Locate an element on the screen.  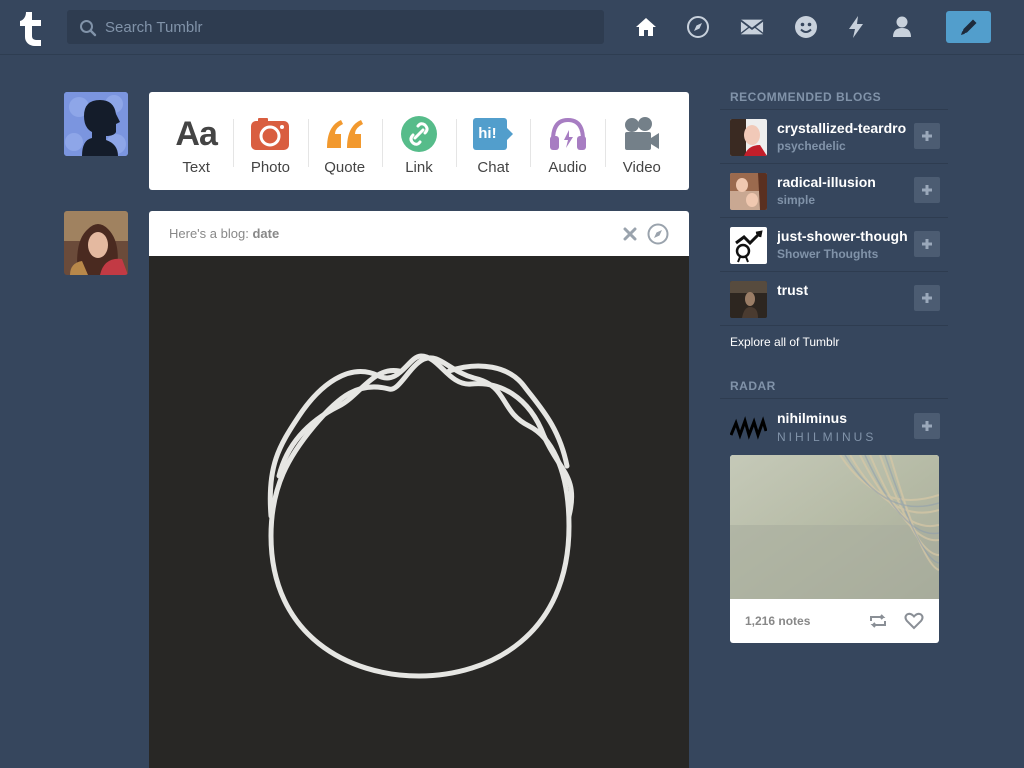
quote-icon is located at coordinates (344, 134).